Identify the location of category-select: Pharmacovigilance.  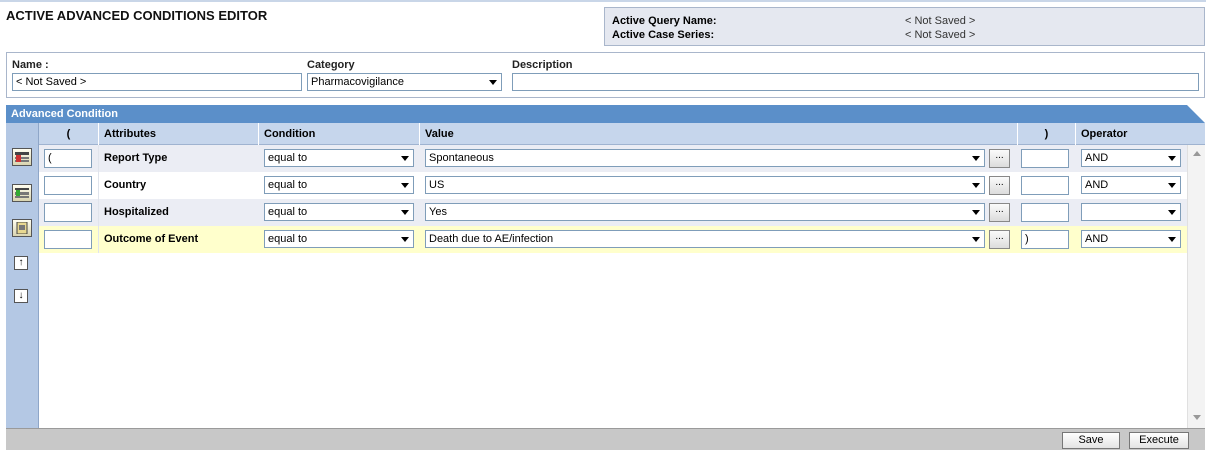
(404, 82).